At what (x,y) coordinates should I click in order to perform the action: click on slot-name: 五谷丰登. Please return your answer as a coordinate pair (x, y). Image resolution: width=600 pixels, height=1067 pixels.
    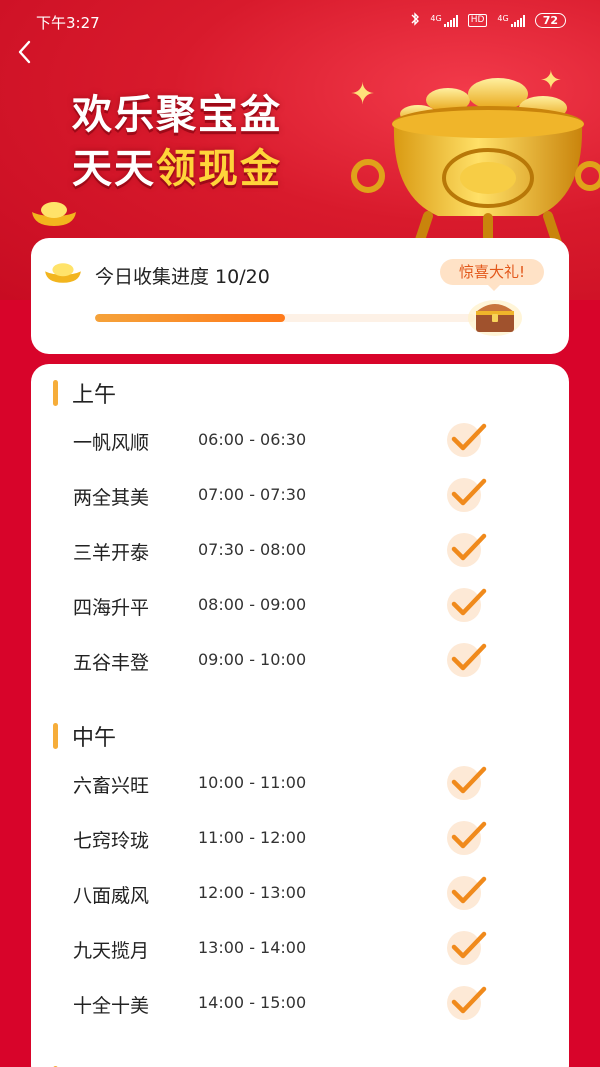
    Looking at the image, I should click on (111, 663).